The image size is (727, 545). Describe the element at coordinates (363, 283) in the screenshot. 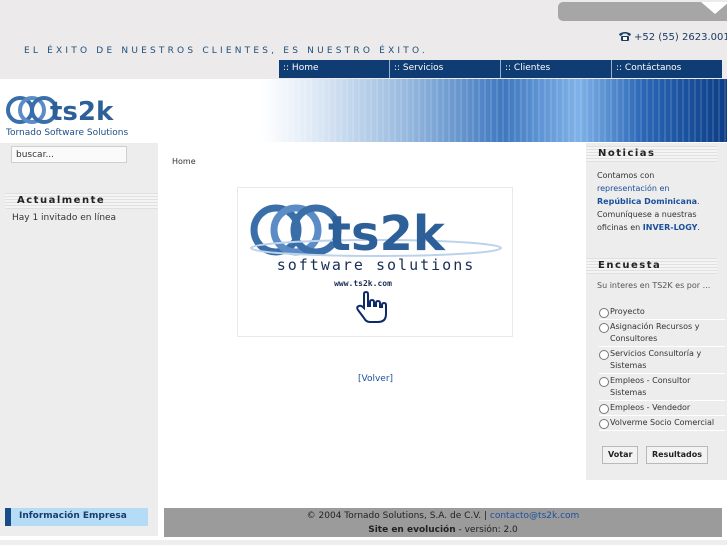

I see `svg-text: www.ts2k.com` at that location.